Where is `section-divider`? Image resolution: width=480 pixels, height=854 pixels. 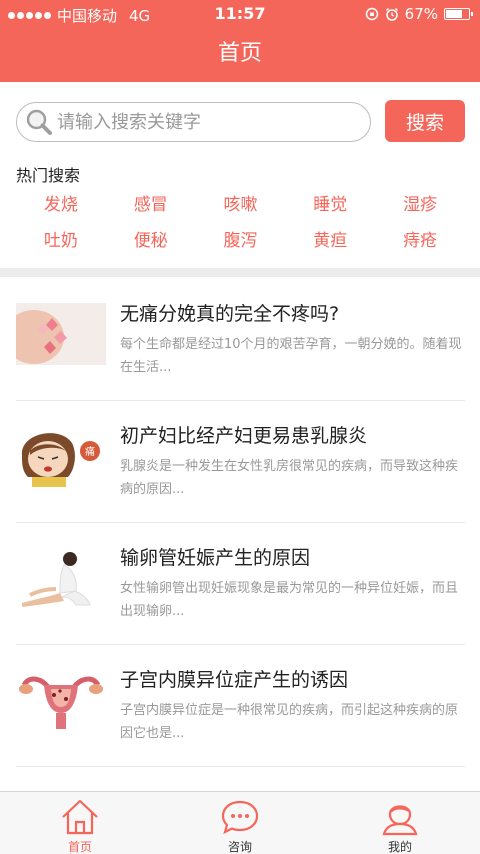
section-divider is located at coordinates (240, 272).